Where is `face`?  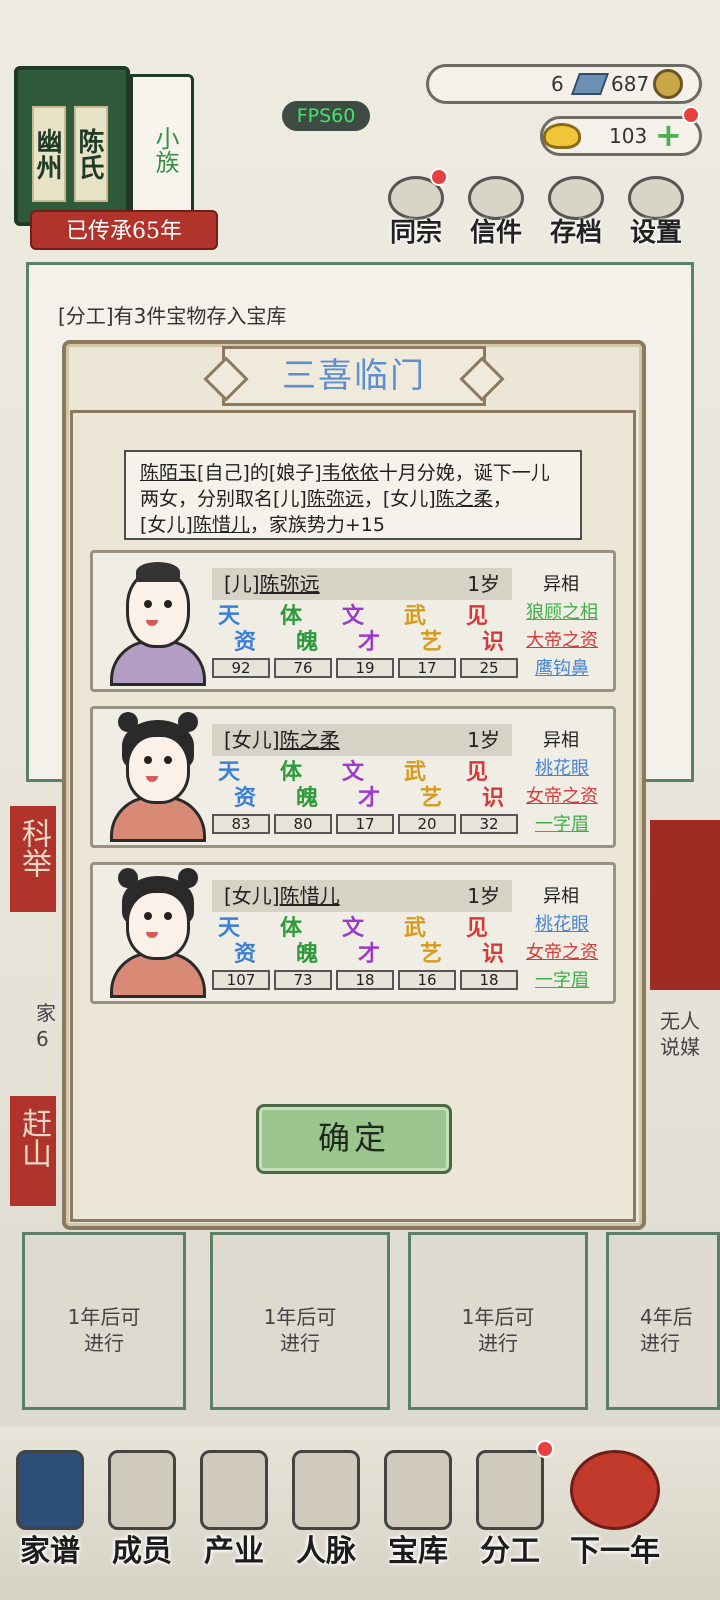
face is located at coordinates (158, 769).